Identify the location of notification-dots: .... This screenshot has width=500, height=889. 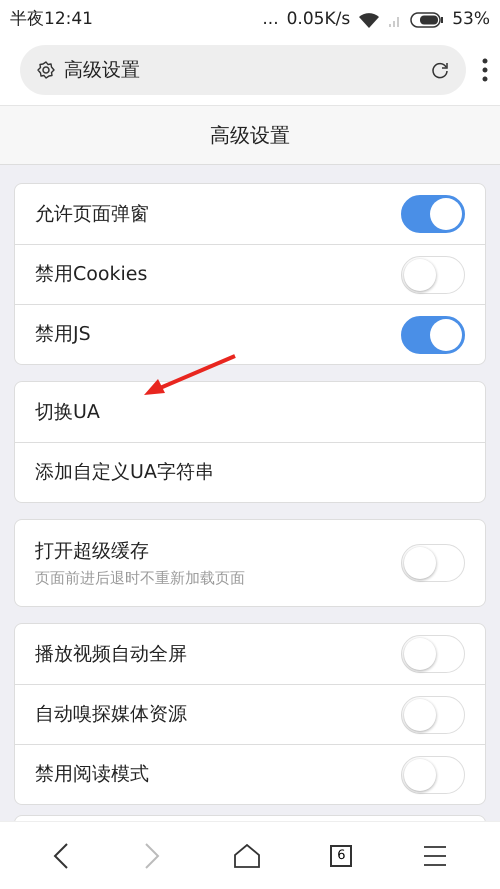
(270, 20).